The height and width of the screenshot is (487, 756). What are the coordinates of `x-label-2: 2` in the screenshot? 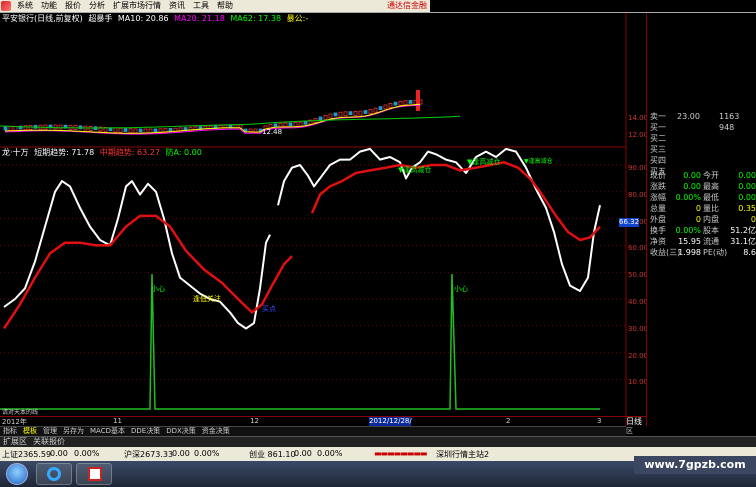 It's located at (508, 421).